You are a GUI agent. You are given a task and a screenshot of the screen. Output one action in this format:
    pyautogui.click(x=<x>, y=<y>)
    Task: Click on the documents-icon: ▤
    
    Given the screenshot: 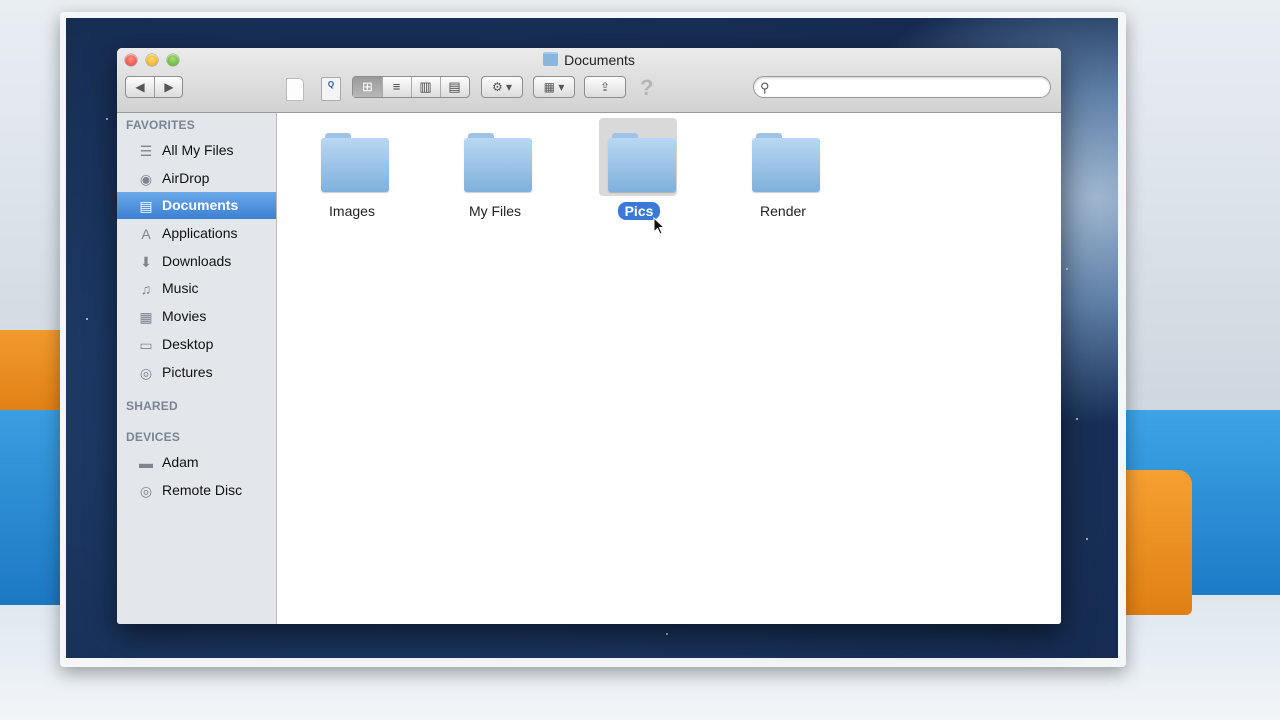 What is the action you would take?
    pyautogui.click(x=146, y=206)
    